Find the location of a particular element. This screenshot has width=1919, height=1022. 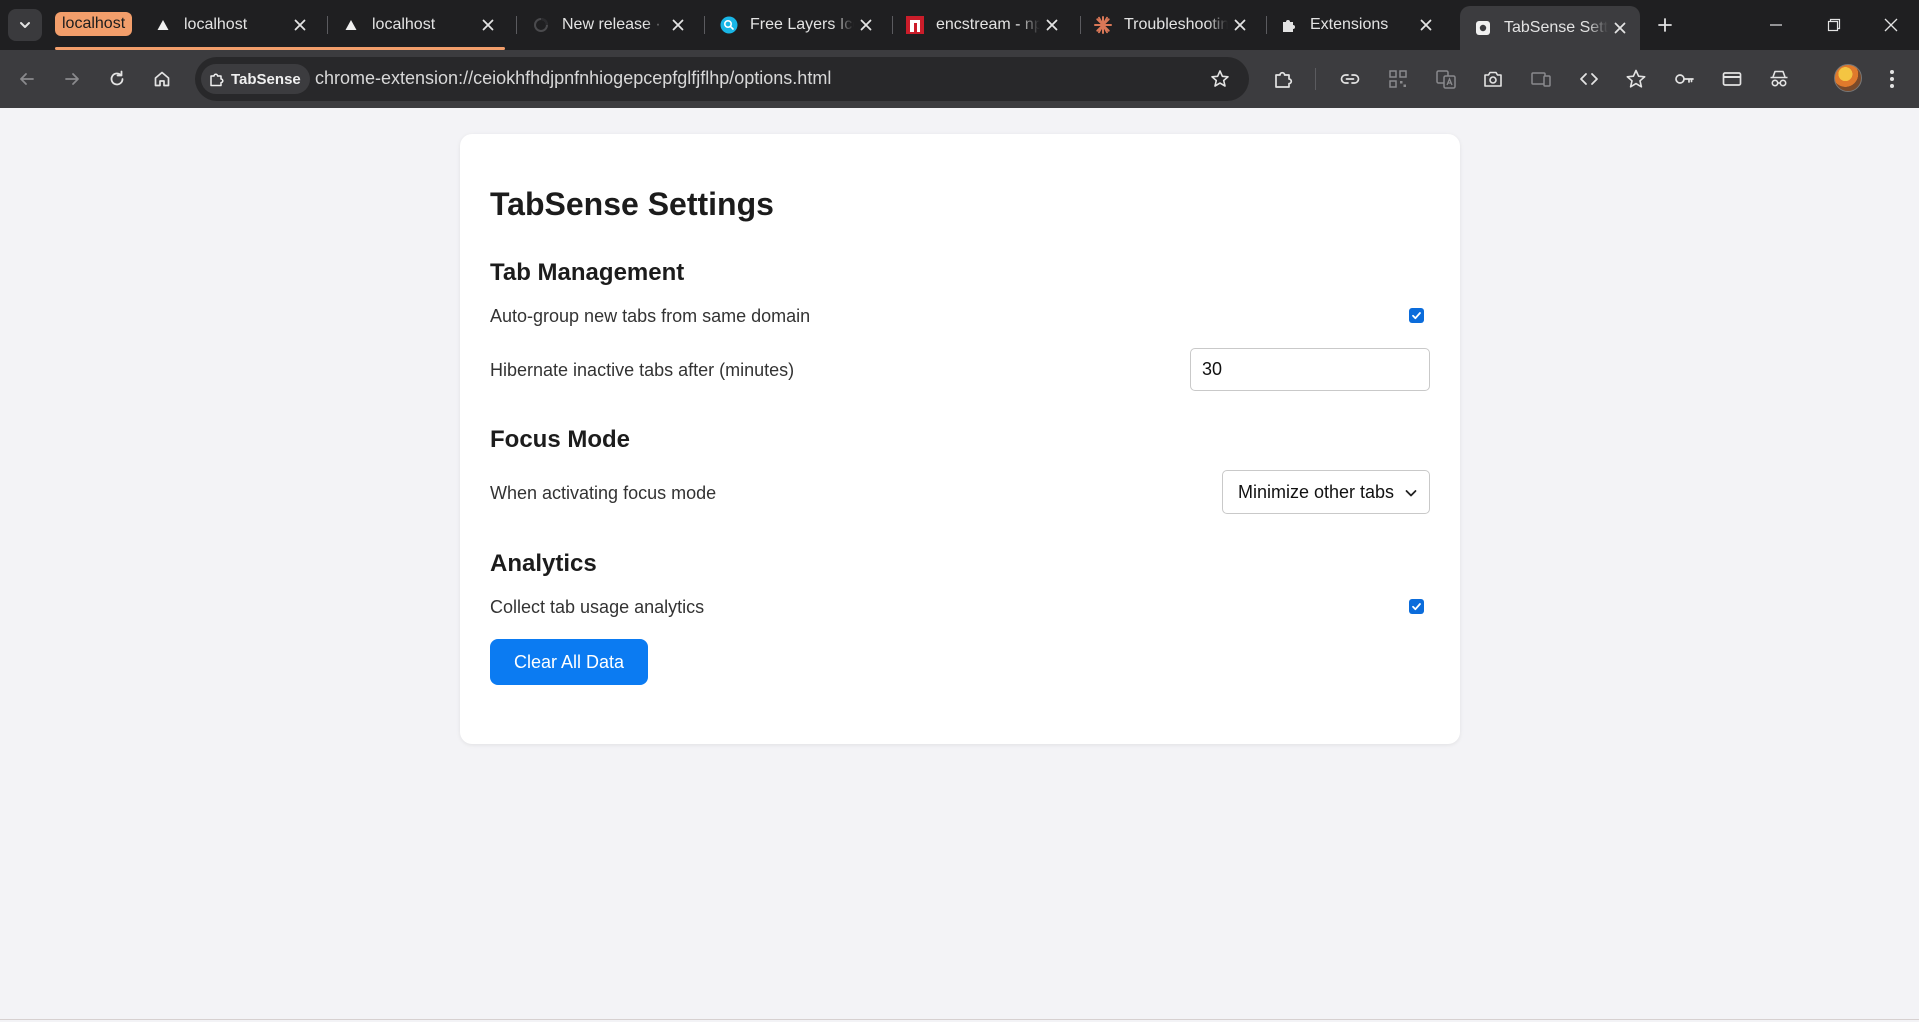

more-vertical-icon is located at coordinates (1892, 79).